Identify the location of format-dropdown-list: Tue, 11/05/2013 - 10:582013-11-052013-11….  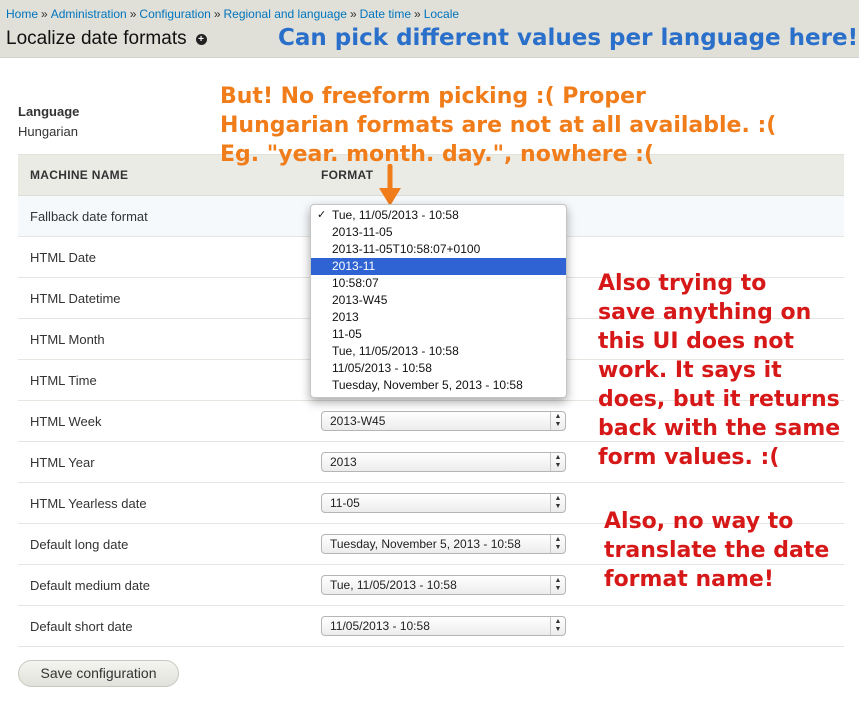
(438, 301).